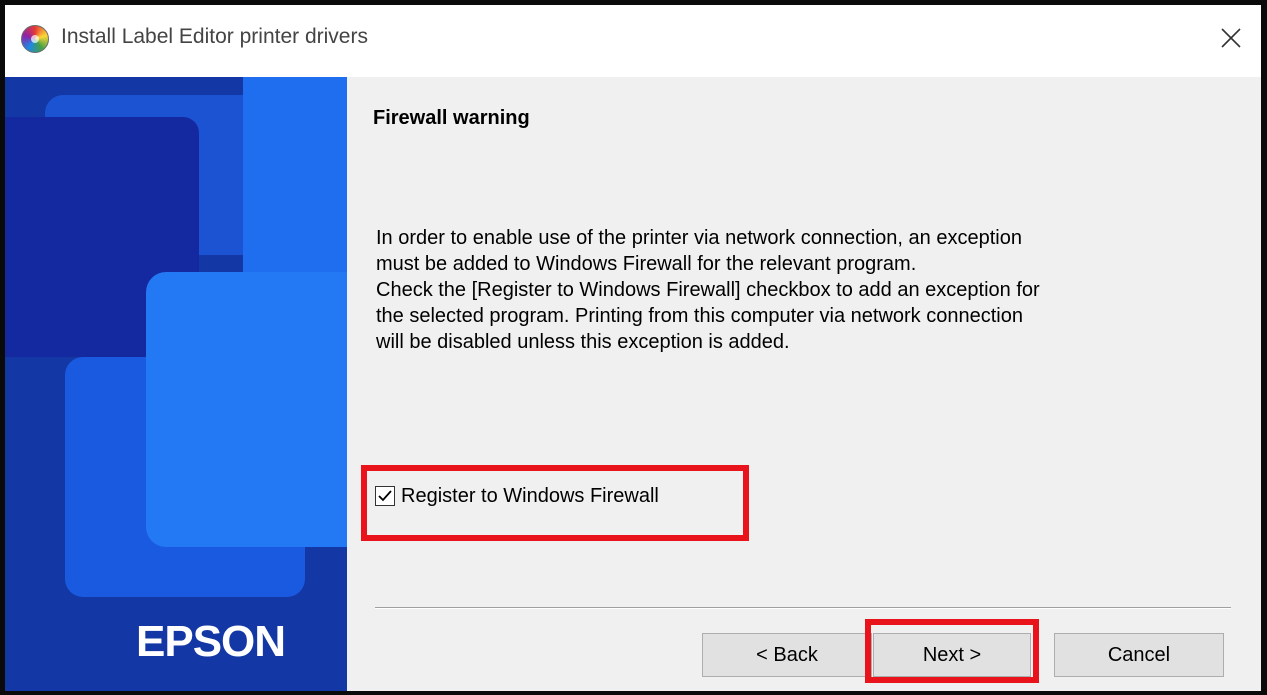 The width and height of the screenshot is (1267, 695). I want to click on checkmark-icon, so click(385, 496).